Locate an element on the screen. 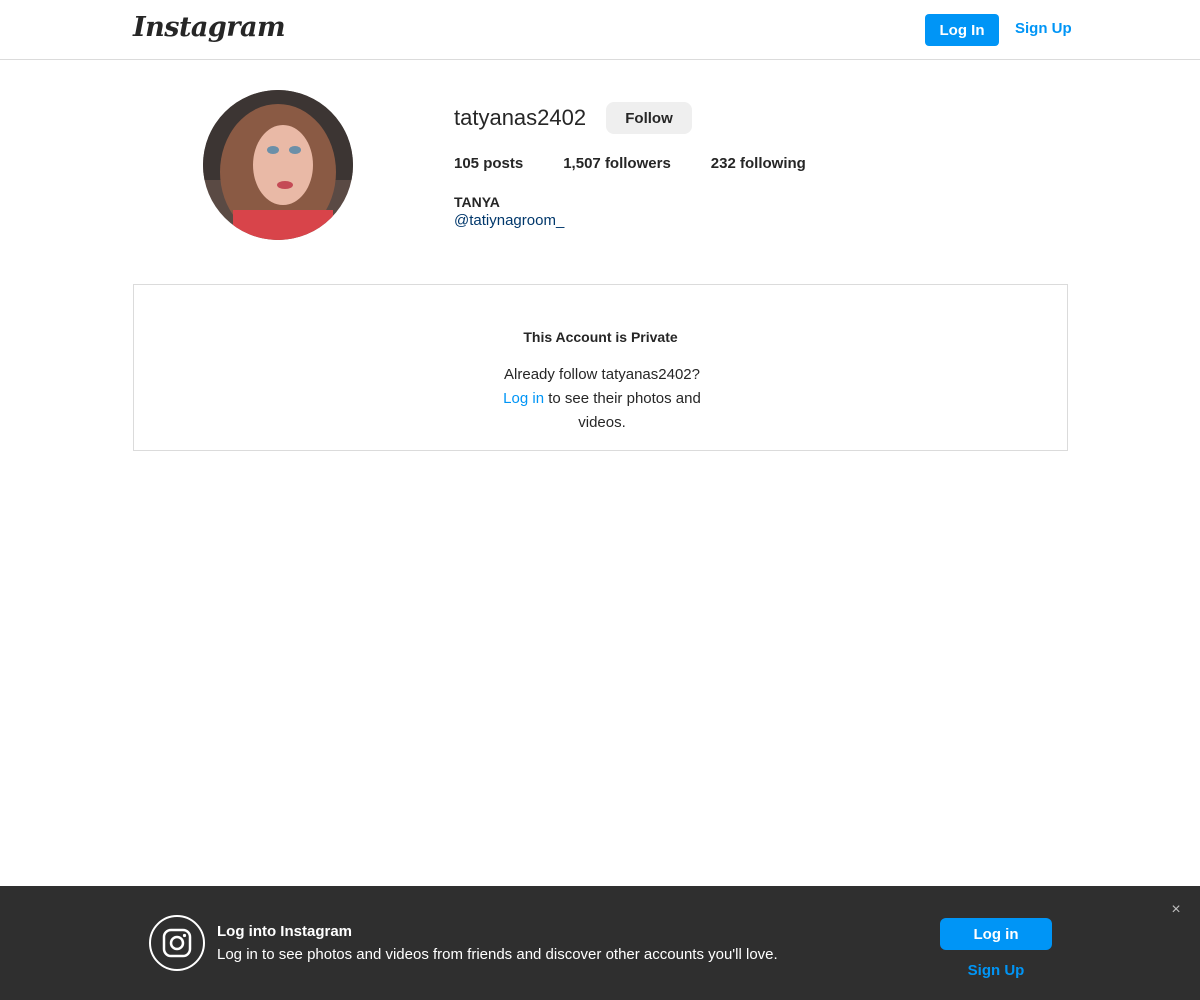 This screenshot has height=1000, width=1200. following-label: following is located at coordinates (773, 163).